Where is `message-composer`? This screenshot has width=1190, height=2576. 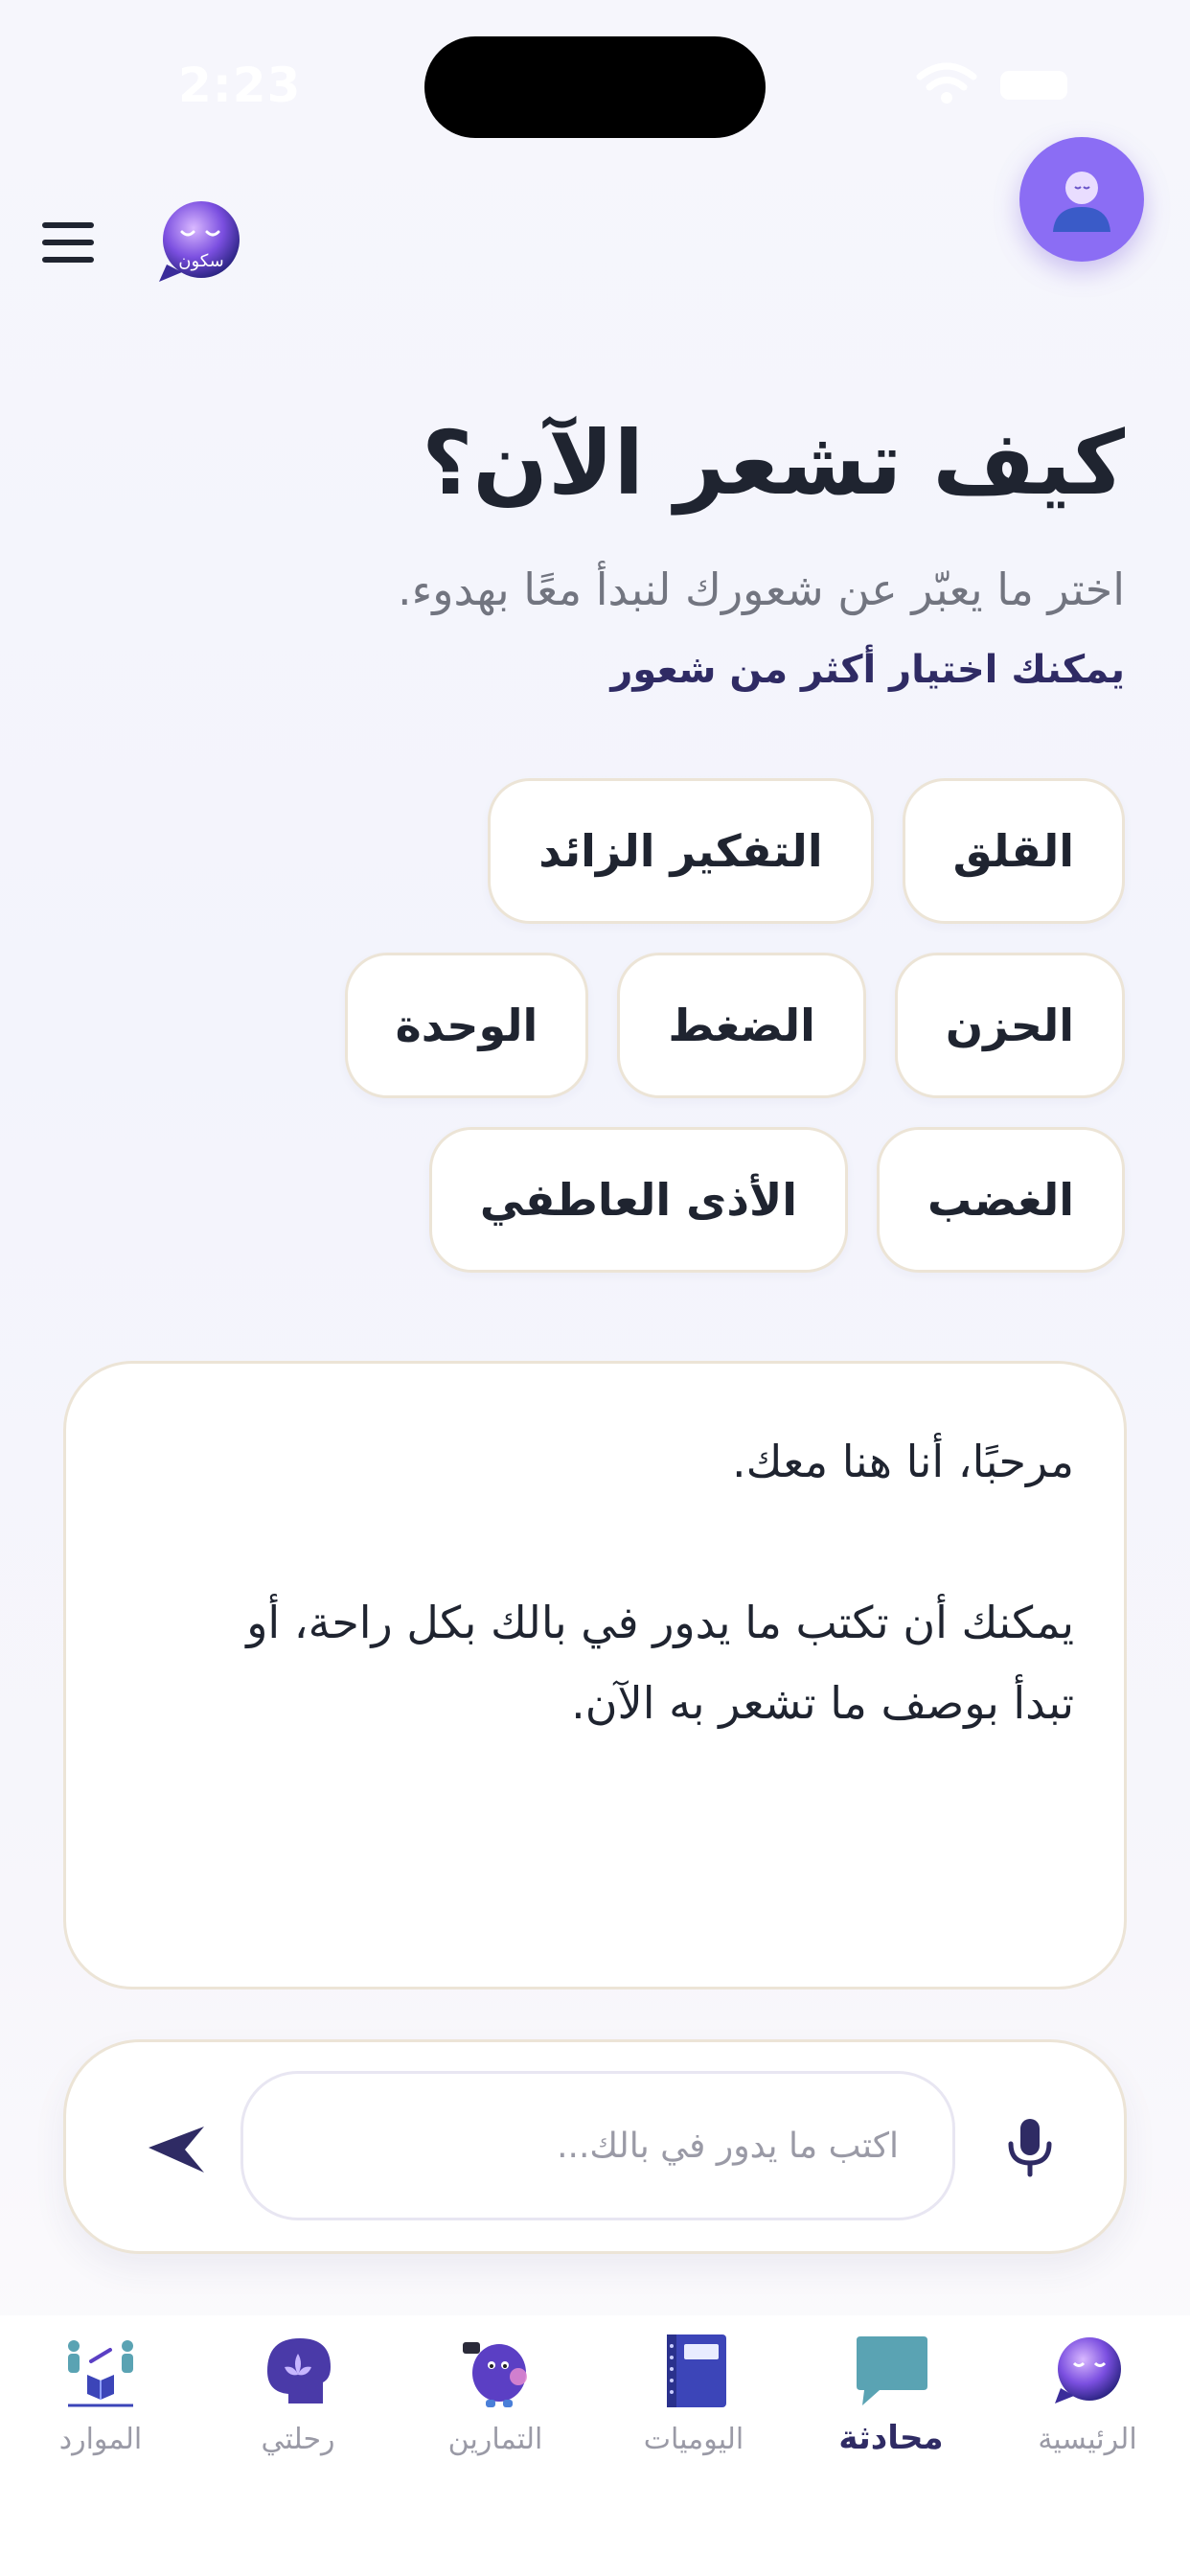
message-composer is located at coordinates (595, 2146).